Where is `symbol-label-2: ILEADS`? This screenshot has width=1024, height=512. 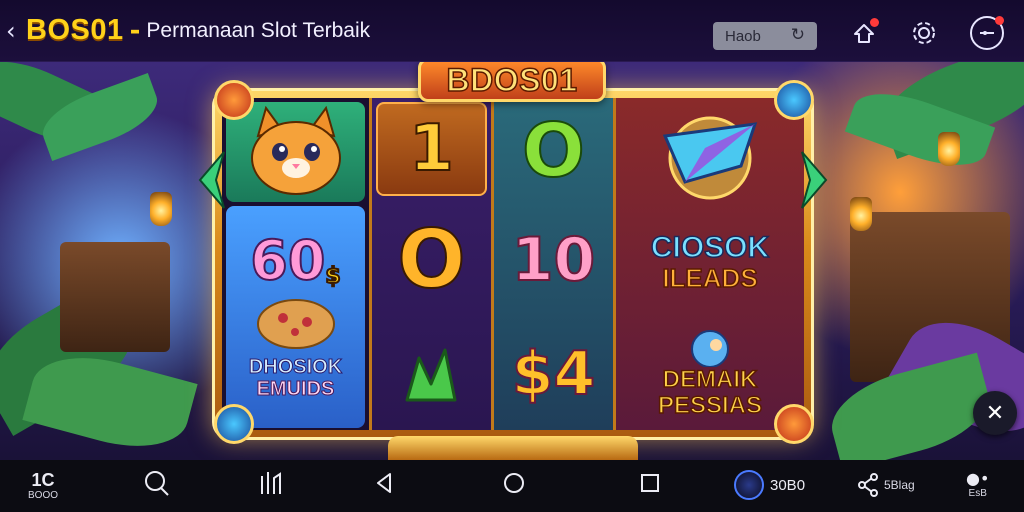
symbol-label-2: ILEADS is located at coordinates (710, 278).